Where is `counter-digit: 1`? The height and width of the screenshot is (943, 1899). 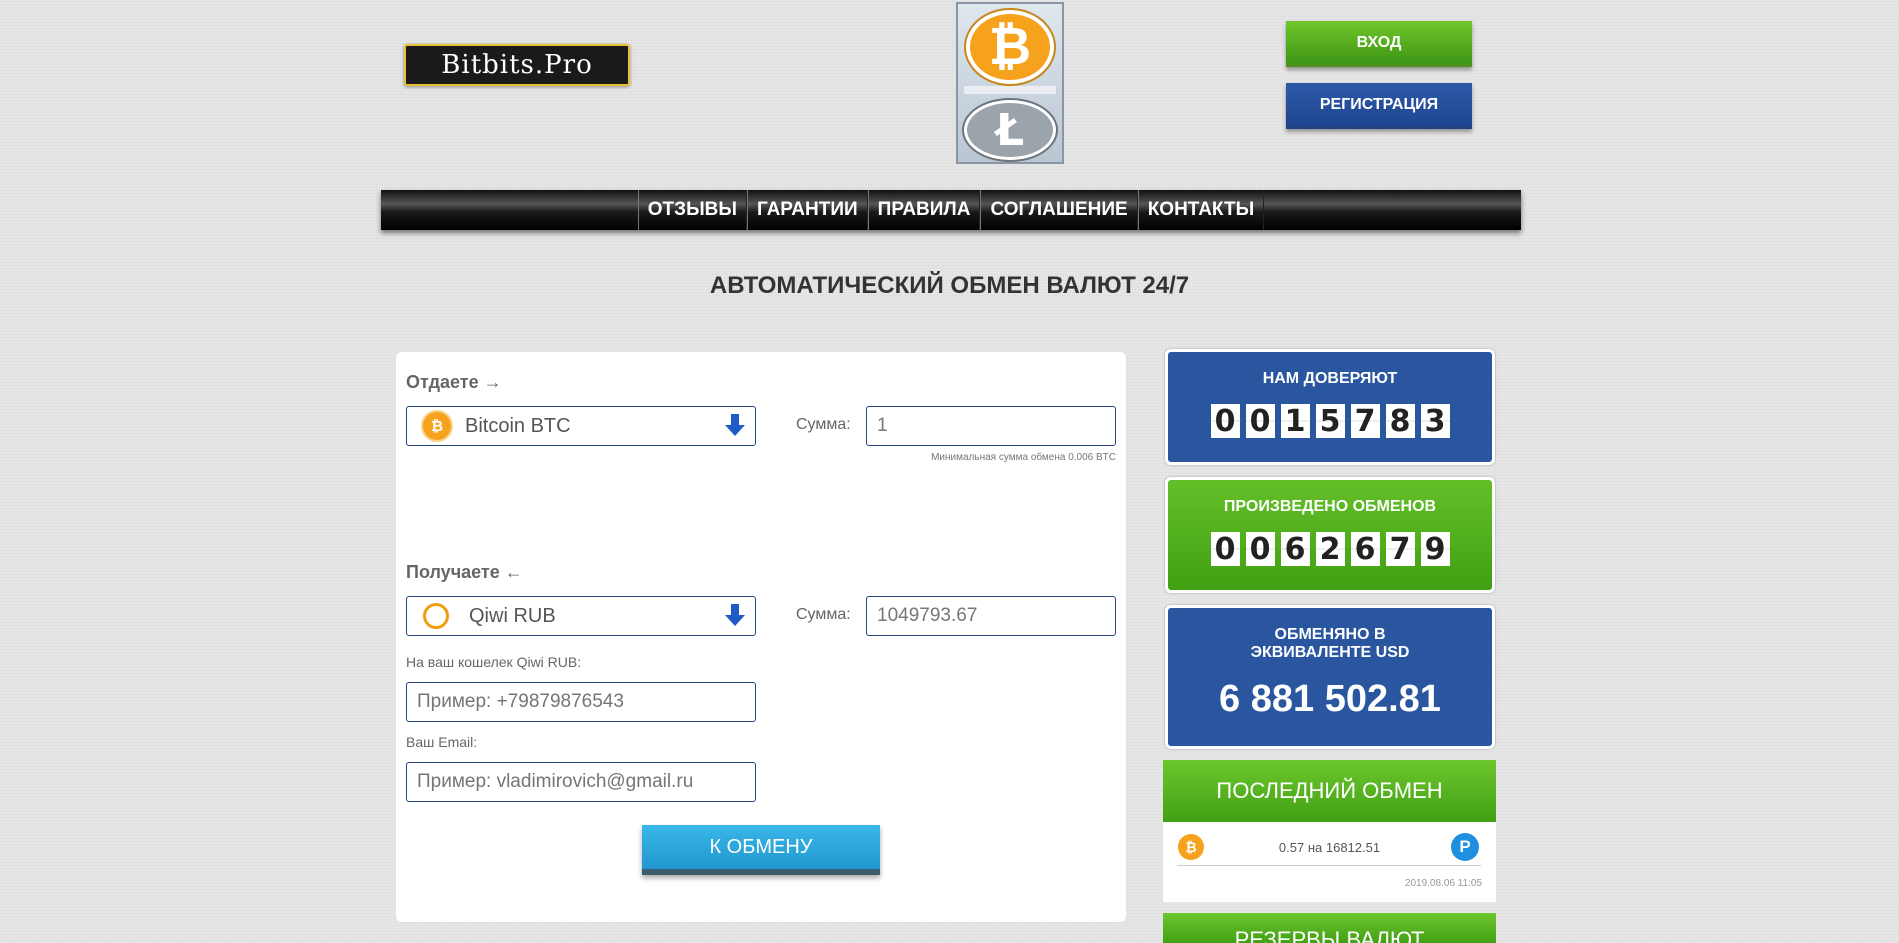 counter-digit: 1 is located at coordinates (1295, 421).